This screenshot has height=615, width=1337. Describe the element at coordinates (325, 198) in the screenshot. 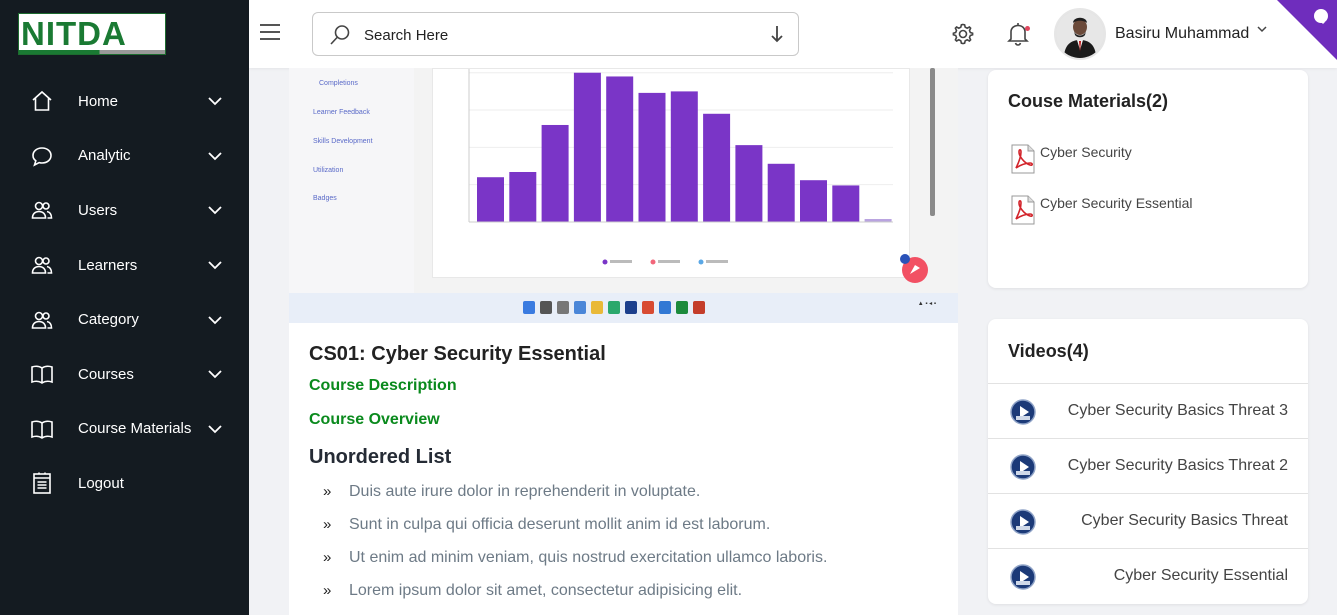

I see `screenshot-link: Badges` at that location.